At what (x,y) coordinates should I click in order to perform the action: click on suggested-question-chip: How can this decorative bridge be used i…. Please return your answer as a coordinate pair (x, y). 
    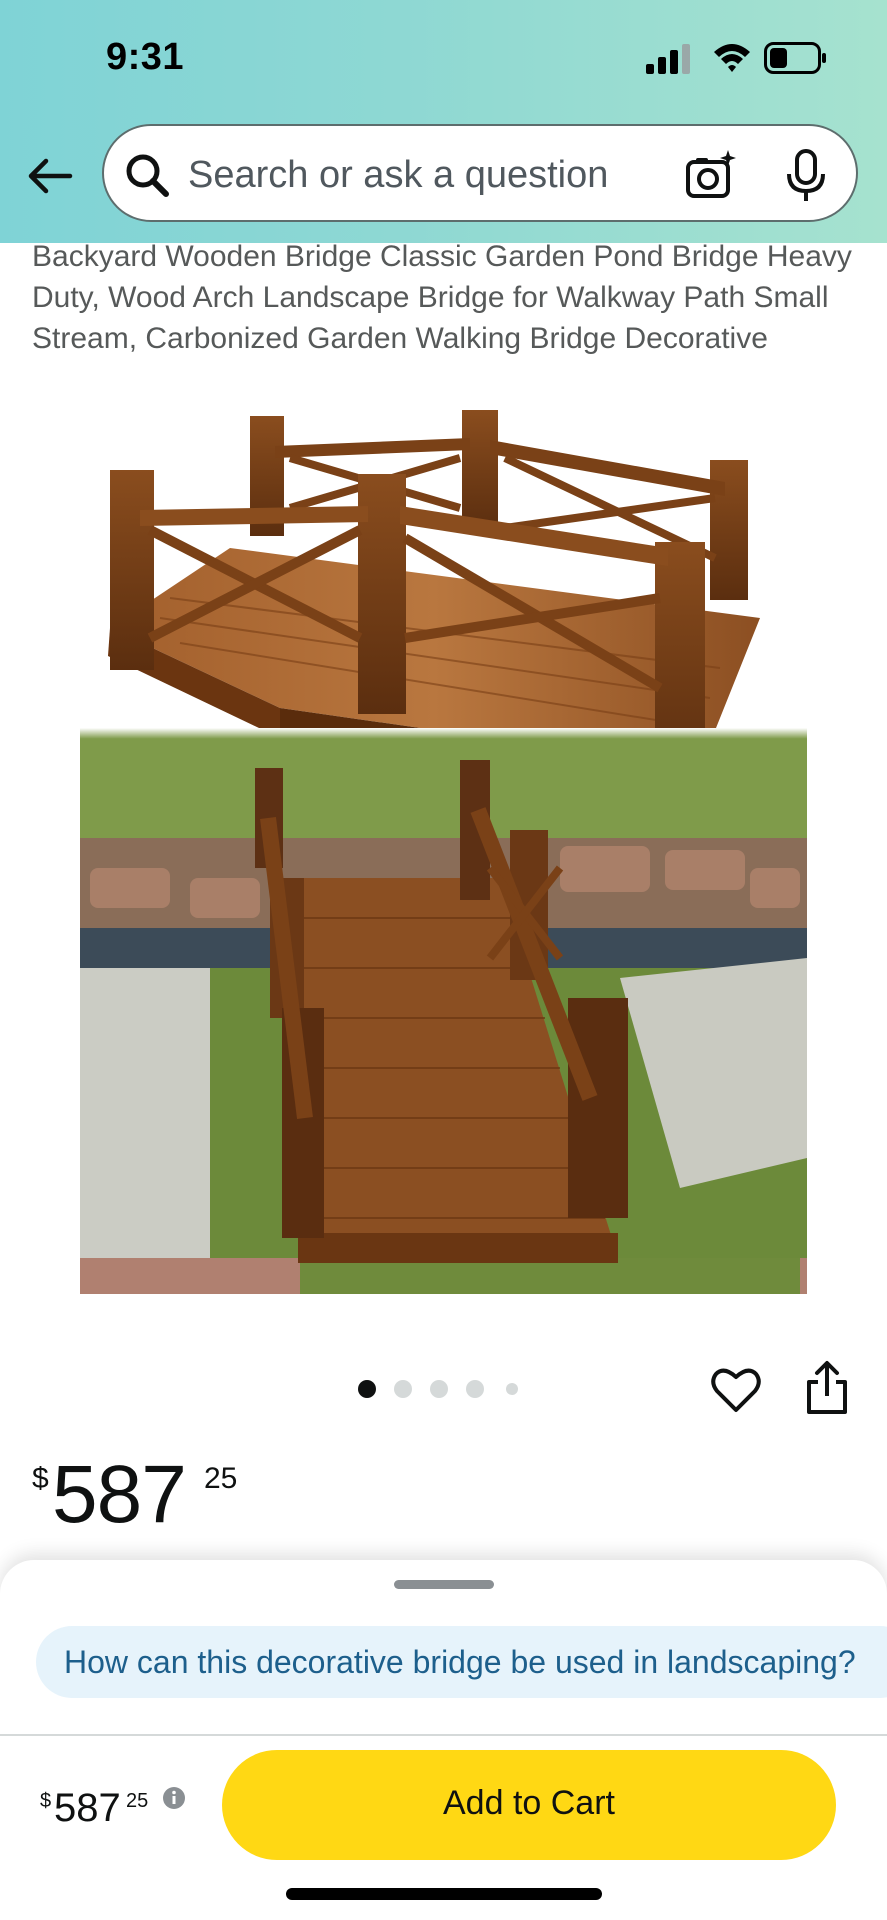
    Looking at the image, I should click on (461, 1662).